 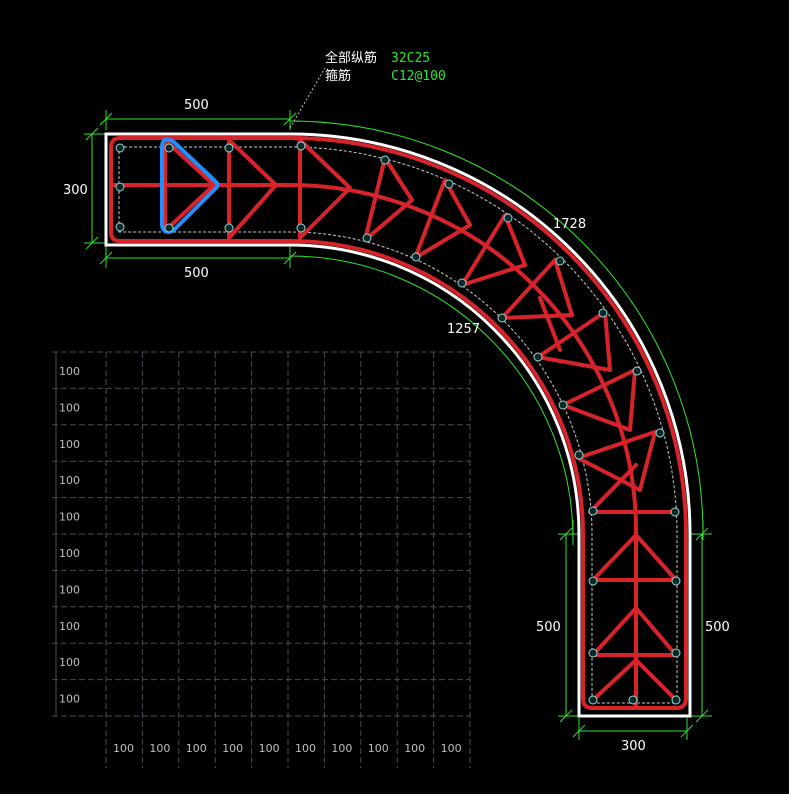 I want to click on longitudinal-label: 全部纵筋, so click(x=351, y=58).